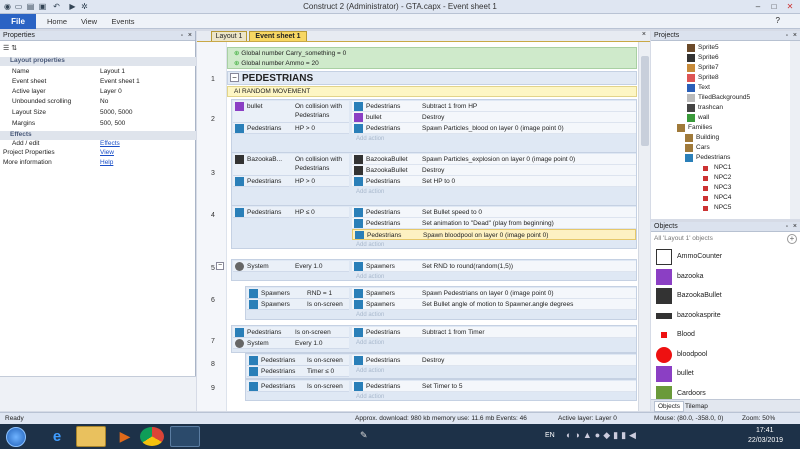 Image resolution: width=800 pixels, height=449 pixels. I want to click on collapse-icon: −, so click(234, 77).